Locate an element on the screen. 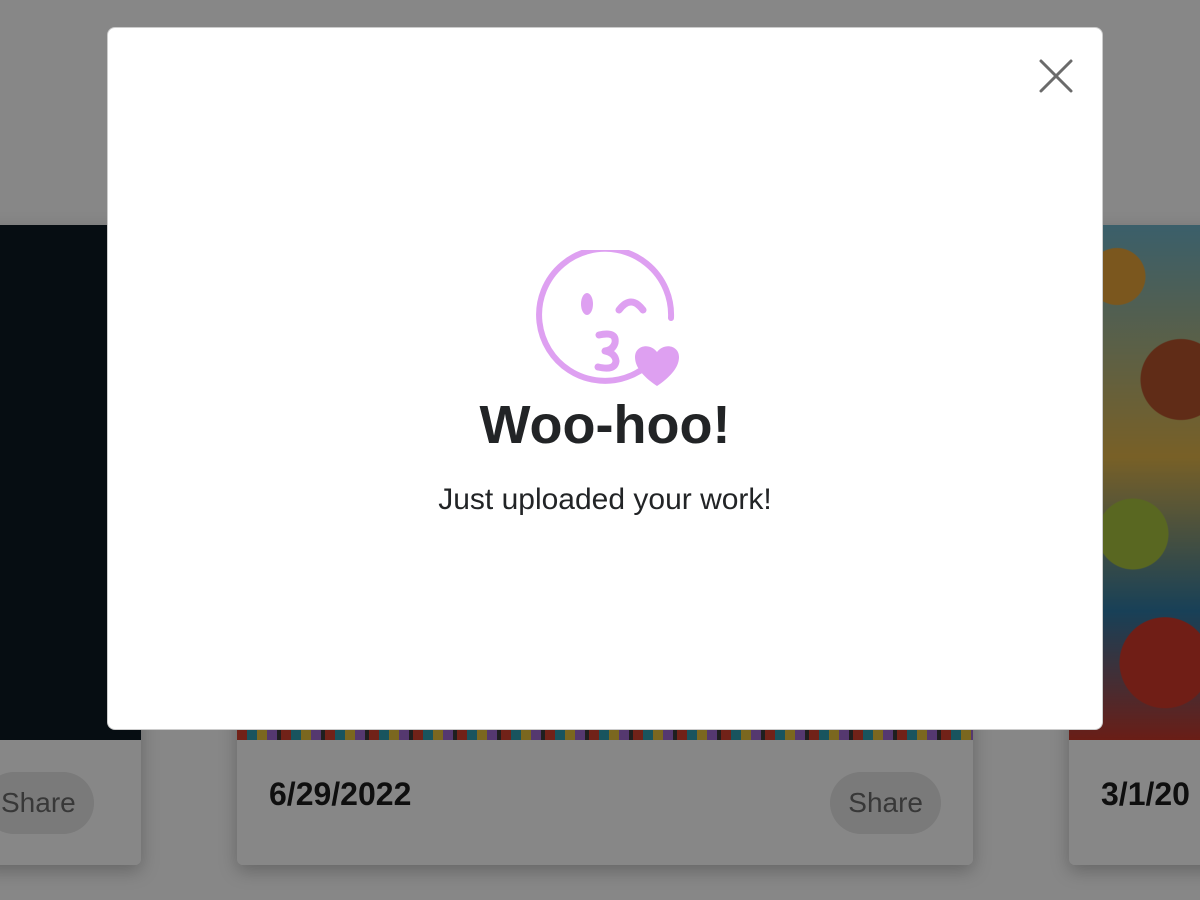  emoji-container is located at coordinates (607, 319).